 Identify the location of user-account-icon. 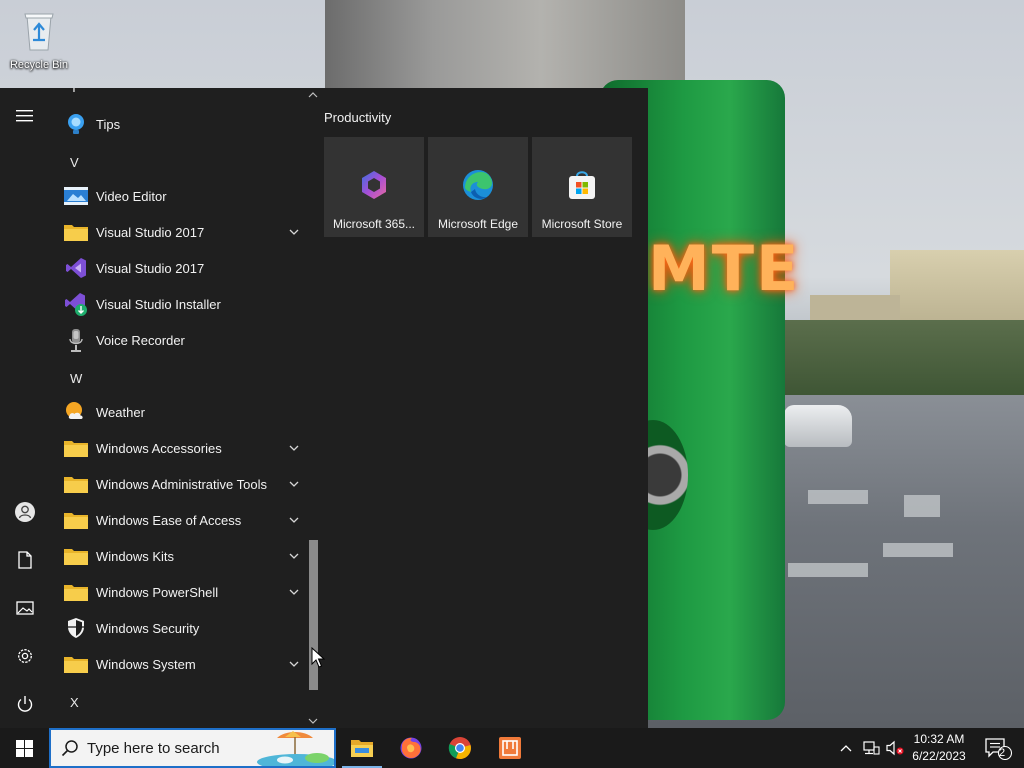
(25, 512).